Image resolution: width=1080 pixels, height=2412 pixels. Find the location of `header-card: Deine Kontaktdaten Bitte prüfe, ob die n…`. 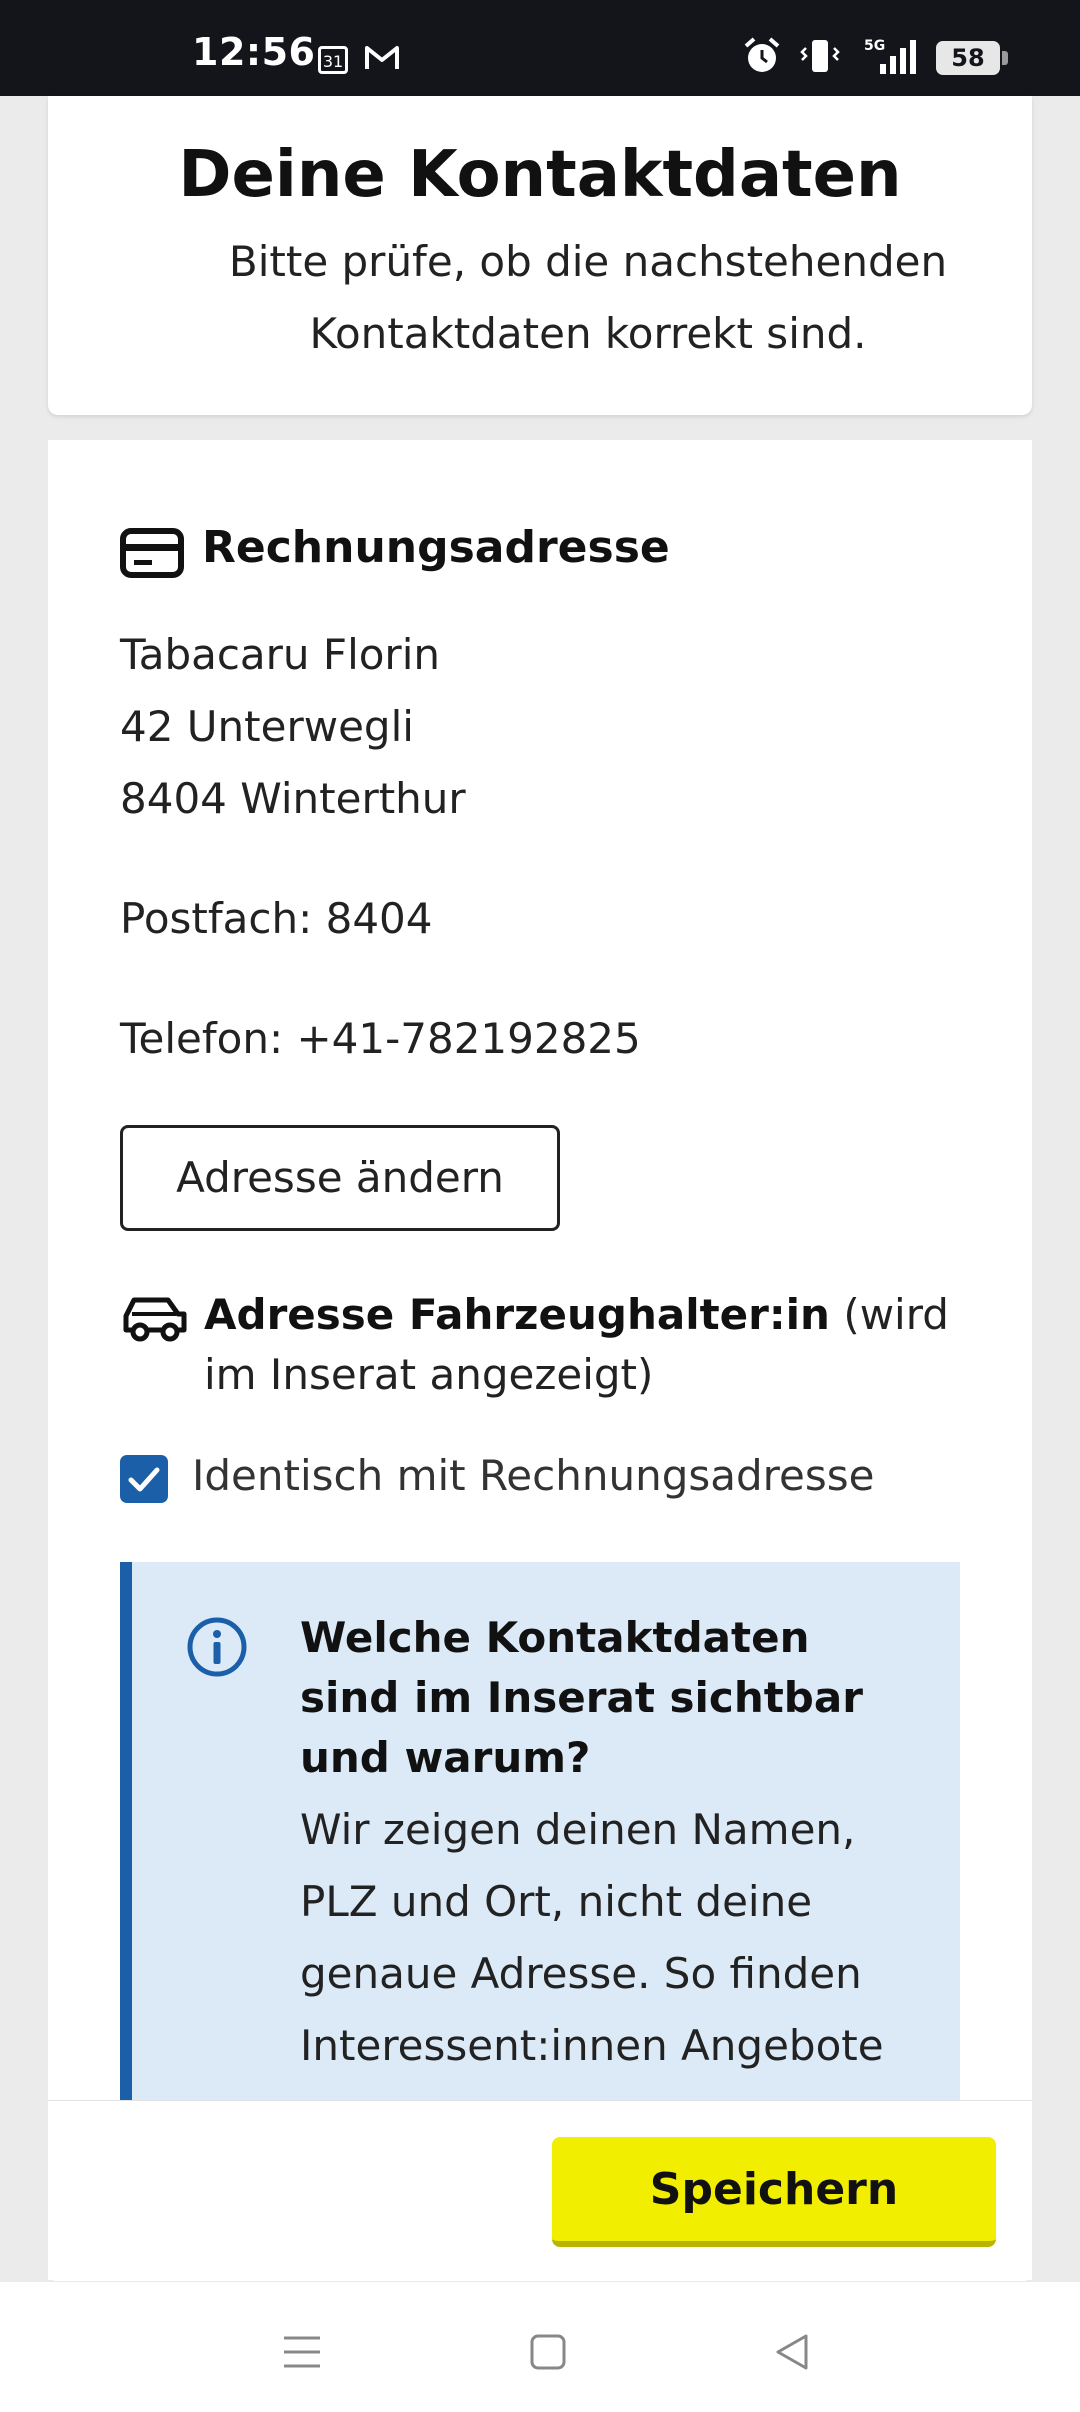

header-card: Deine Kontaktdaten Bitte prüfe, ob die n… is located at coordinates (540, 255).